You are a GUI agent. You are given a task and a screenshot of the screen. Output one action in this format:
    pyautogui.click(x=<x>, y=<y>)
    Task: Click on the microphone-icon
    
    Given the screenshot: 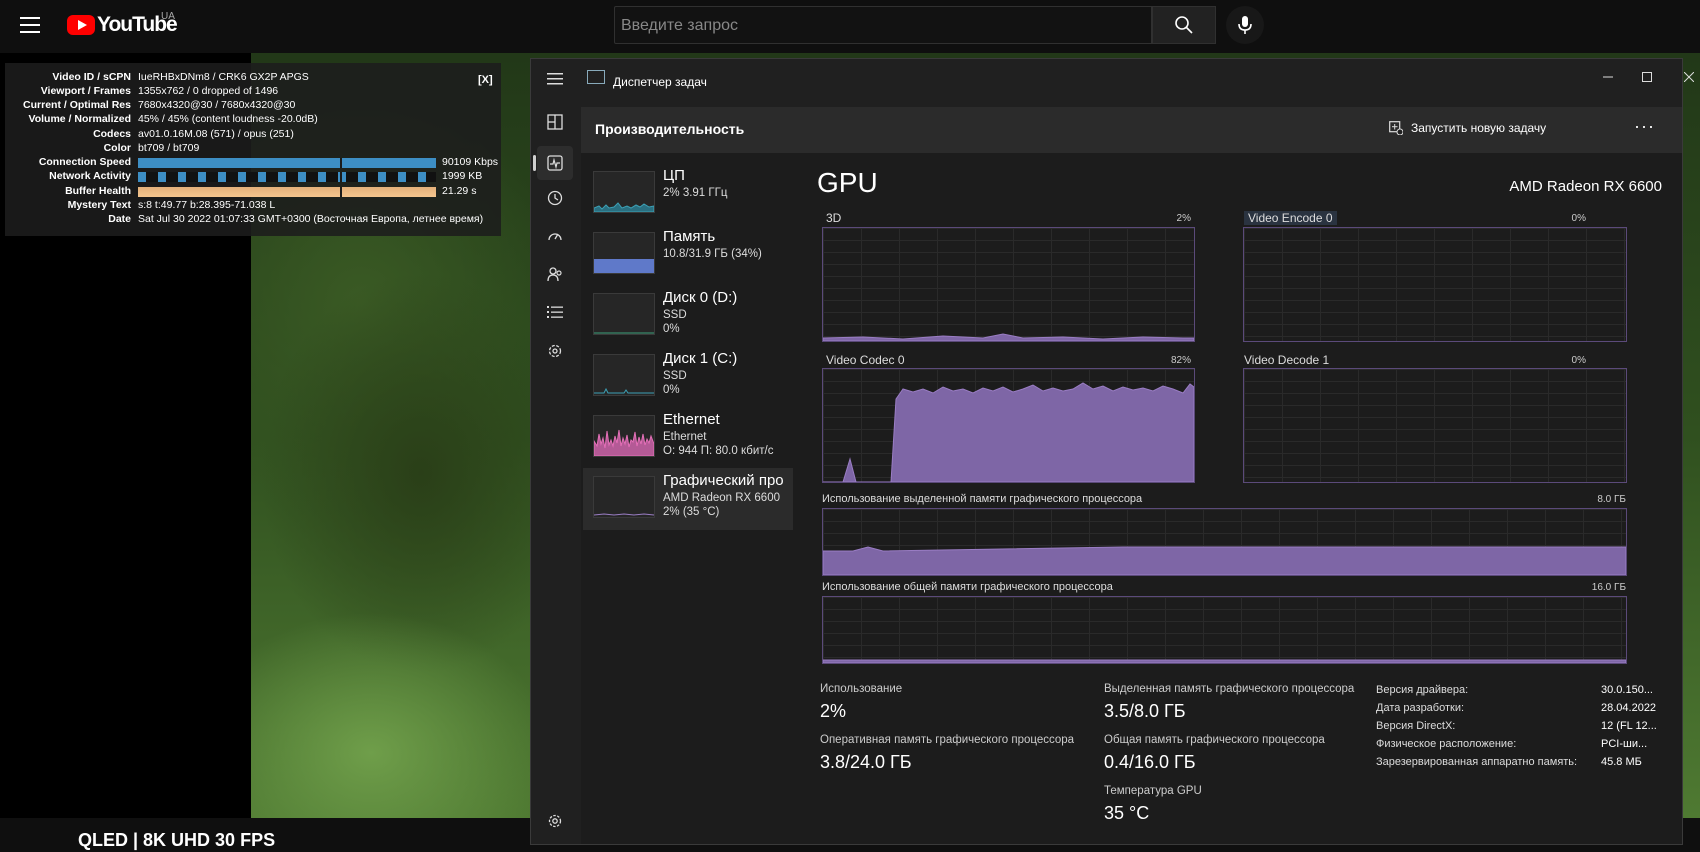 What is the action you would take?
    pyautogui.click(x=1245, y=25)
    